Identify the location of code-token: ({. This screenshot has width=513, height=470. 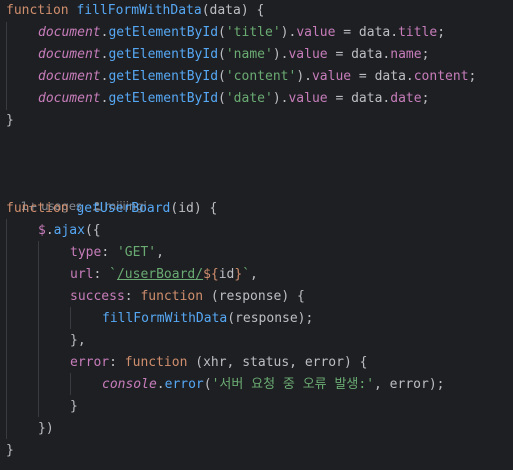
(92, 230).